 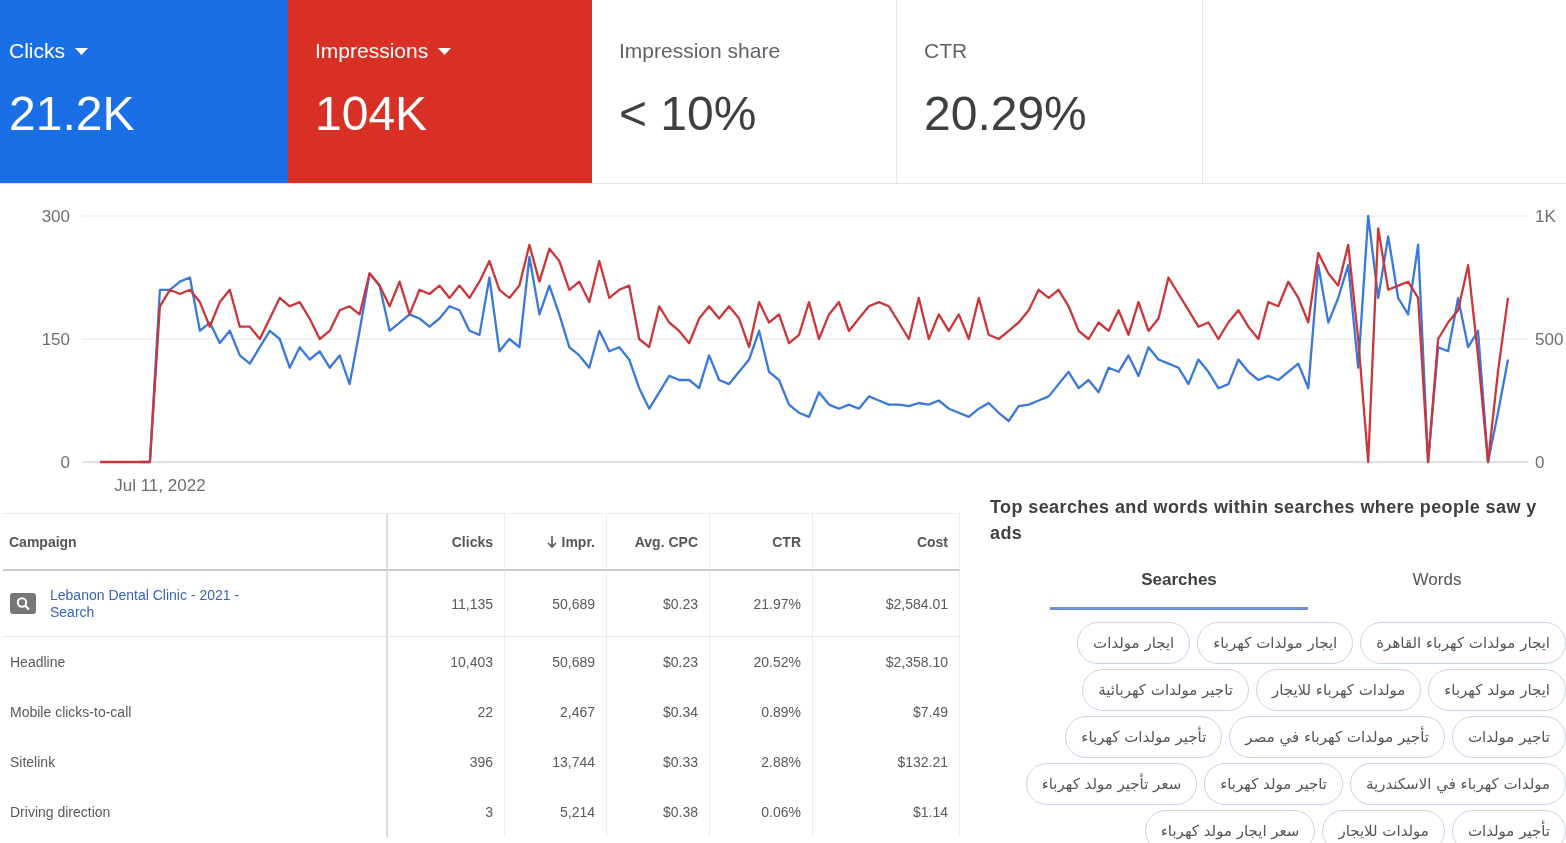 I want to click on table-cell: $7.49, so click(x=886, y=712).